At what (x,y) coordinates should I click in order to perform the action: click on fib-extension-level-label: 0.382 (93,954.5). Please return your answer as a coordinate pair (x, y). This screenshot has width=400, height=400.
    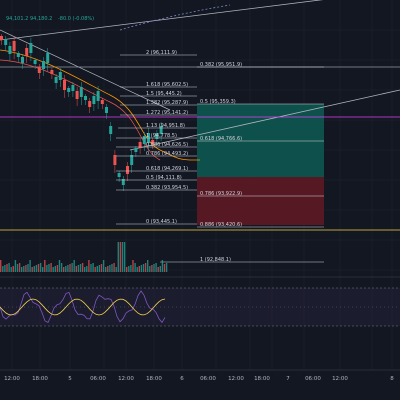
    Looking at the image, I should click on (167, 188).